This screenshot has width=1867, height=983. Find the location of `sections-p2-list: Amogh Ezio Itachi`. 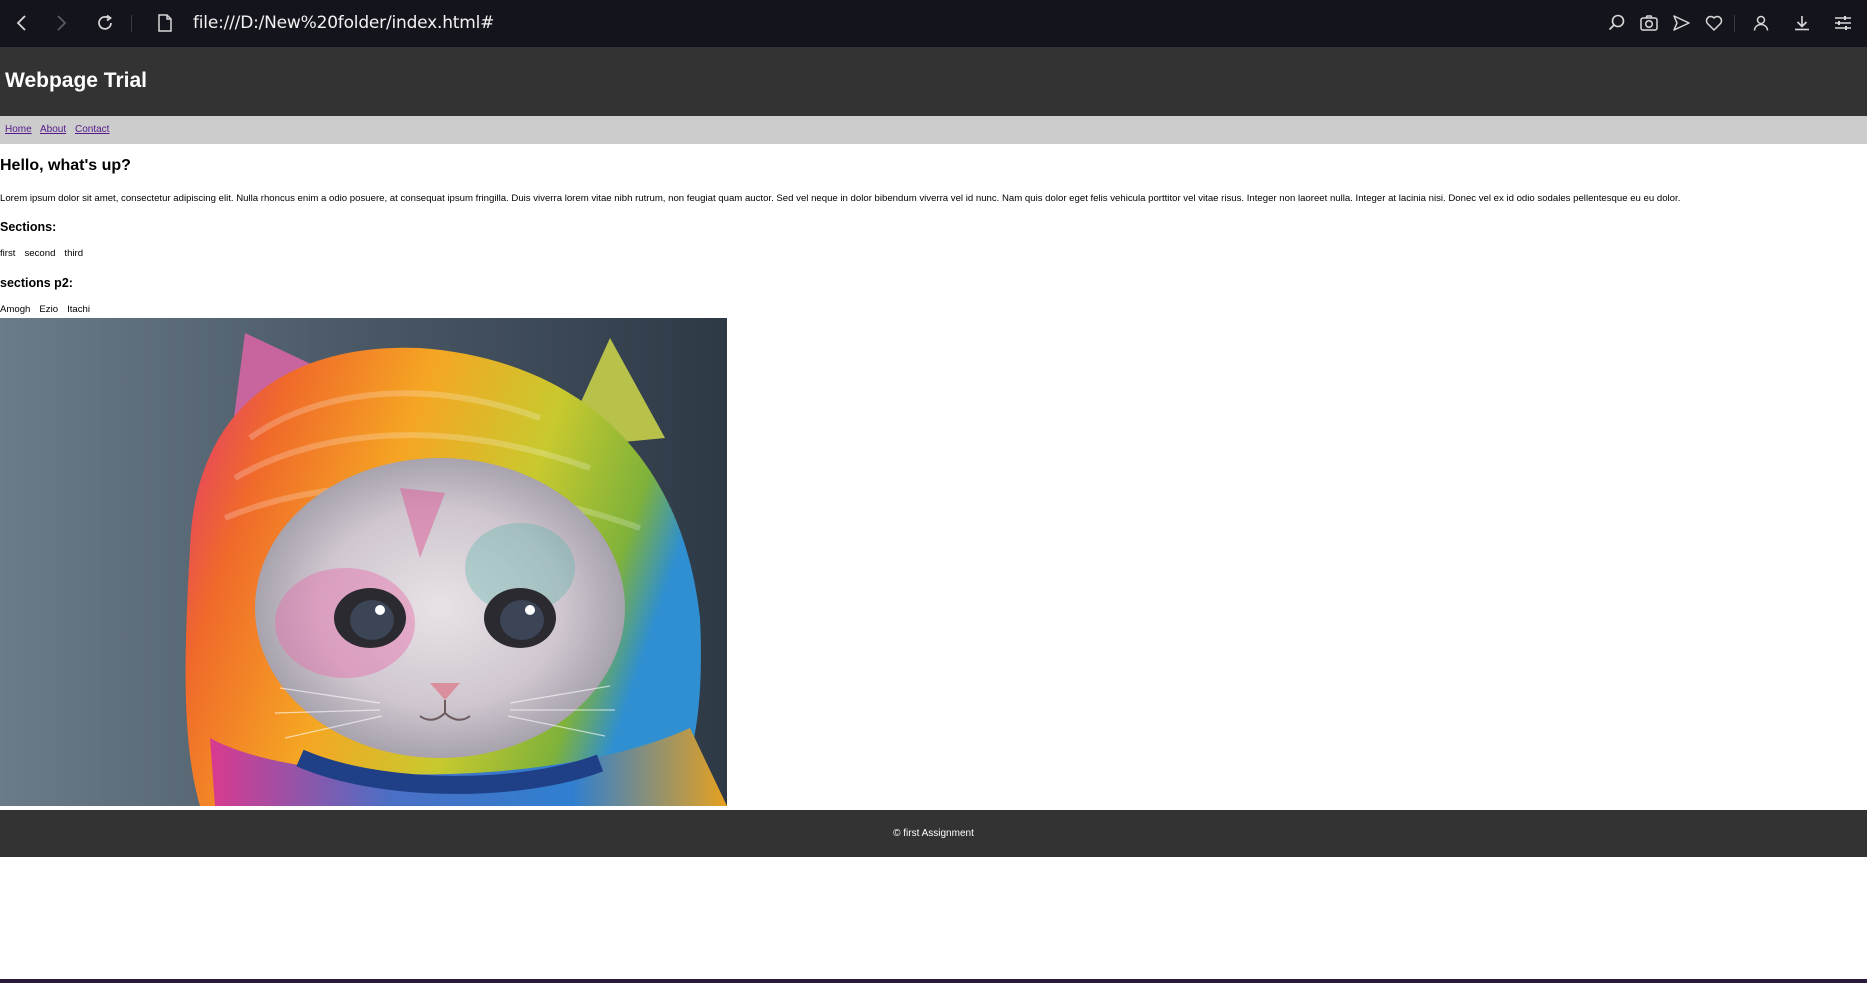

sections-p2-list: Amogh Ezio Itachi is located at coordinates (49, 310).